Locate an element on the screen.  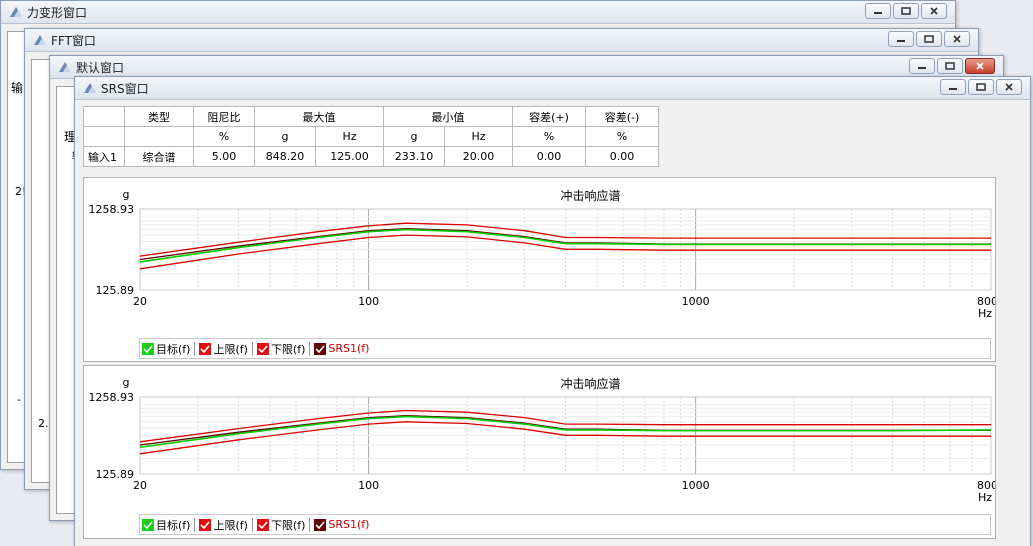
header-type: 类型 is located at coordinates (159, 116).